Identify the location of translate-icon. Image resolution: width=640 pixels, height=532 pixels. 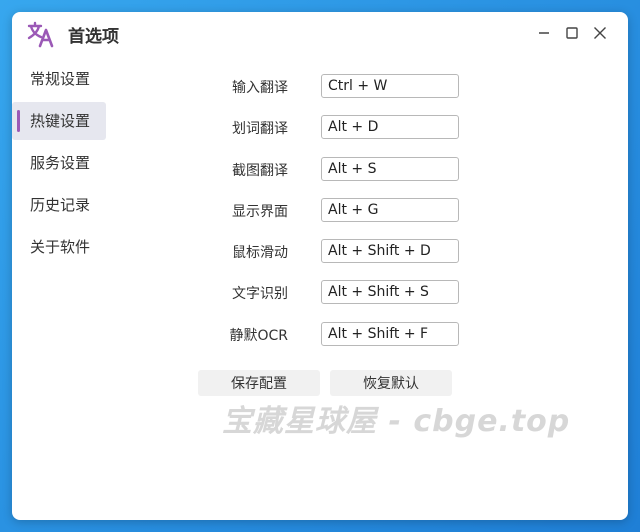
(41, 34).